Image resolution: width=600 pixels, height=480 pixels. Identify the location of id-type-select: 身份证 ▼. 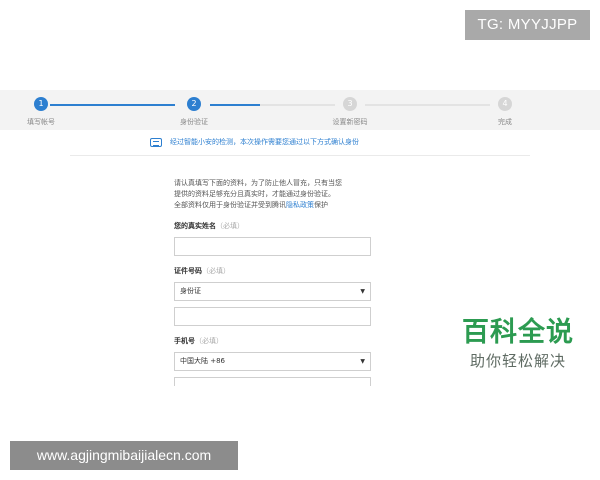
(272, 291).